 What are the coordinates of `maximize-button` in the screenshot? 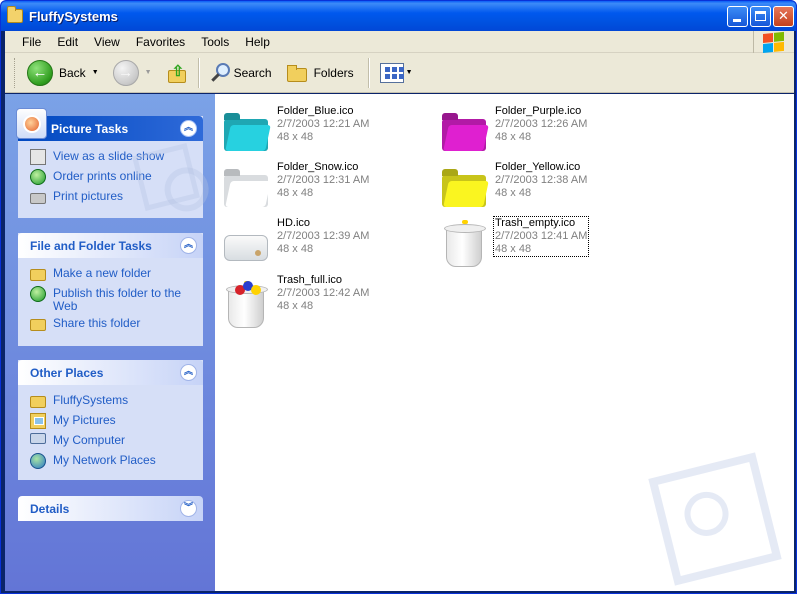 It's located at (760, 16).